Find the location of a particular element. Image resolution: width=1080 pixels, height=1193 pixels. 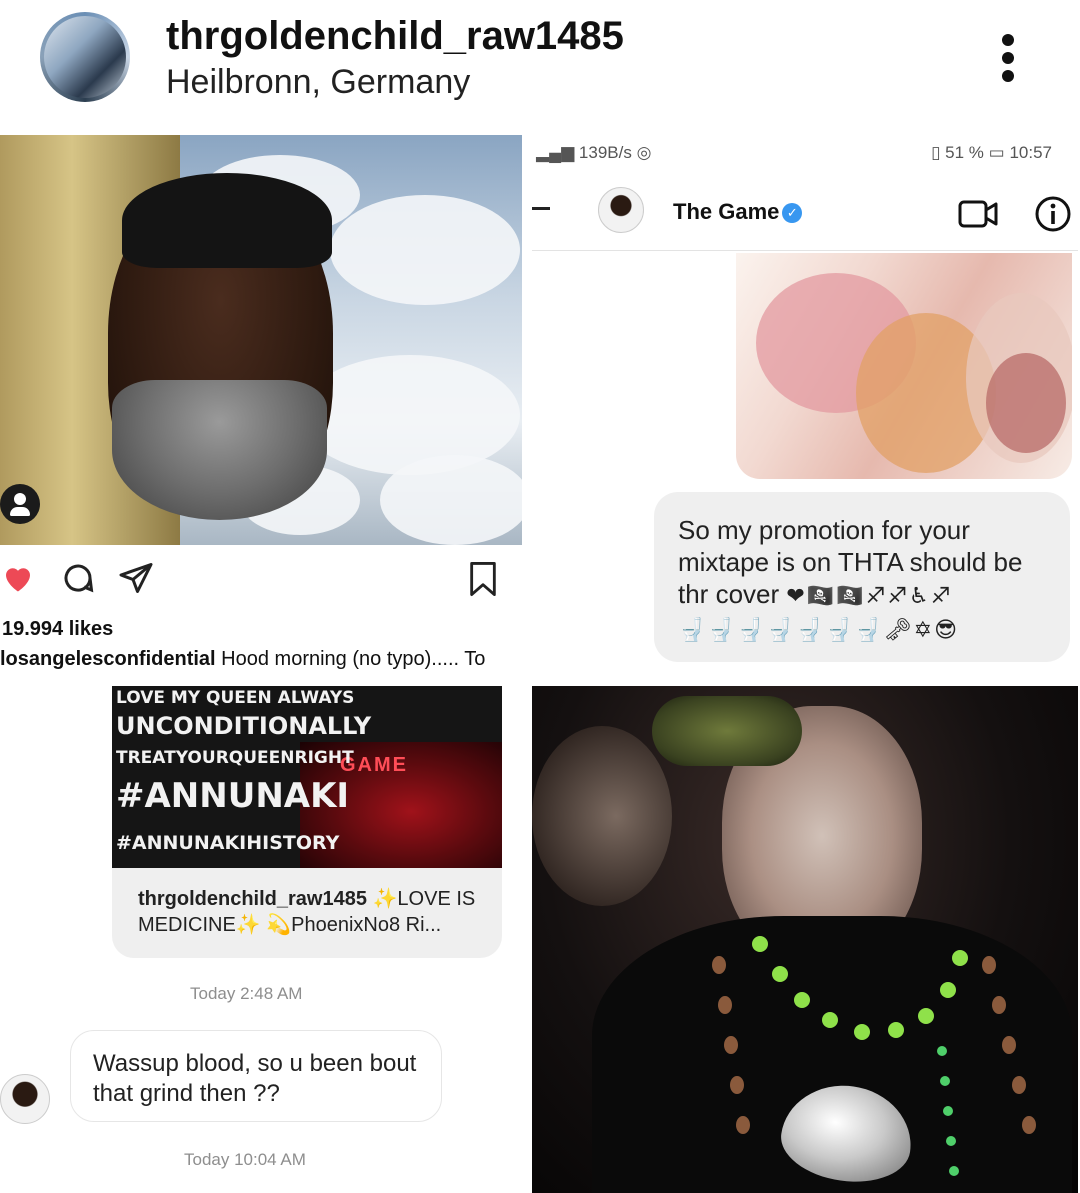

shared-line-4: #ANNUNAKI is located at coordinates (233, 796).